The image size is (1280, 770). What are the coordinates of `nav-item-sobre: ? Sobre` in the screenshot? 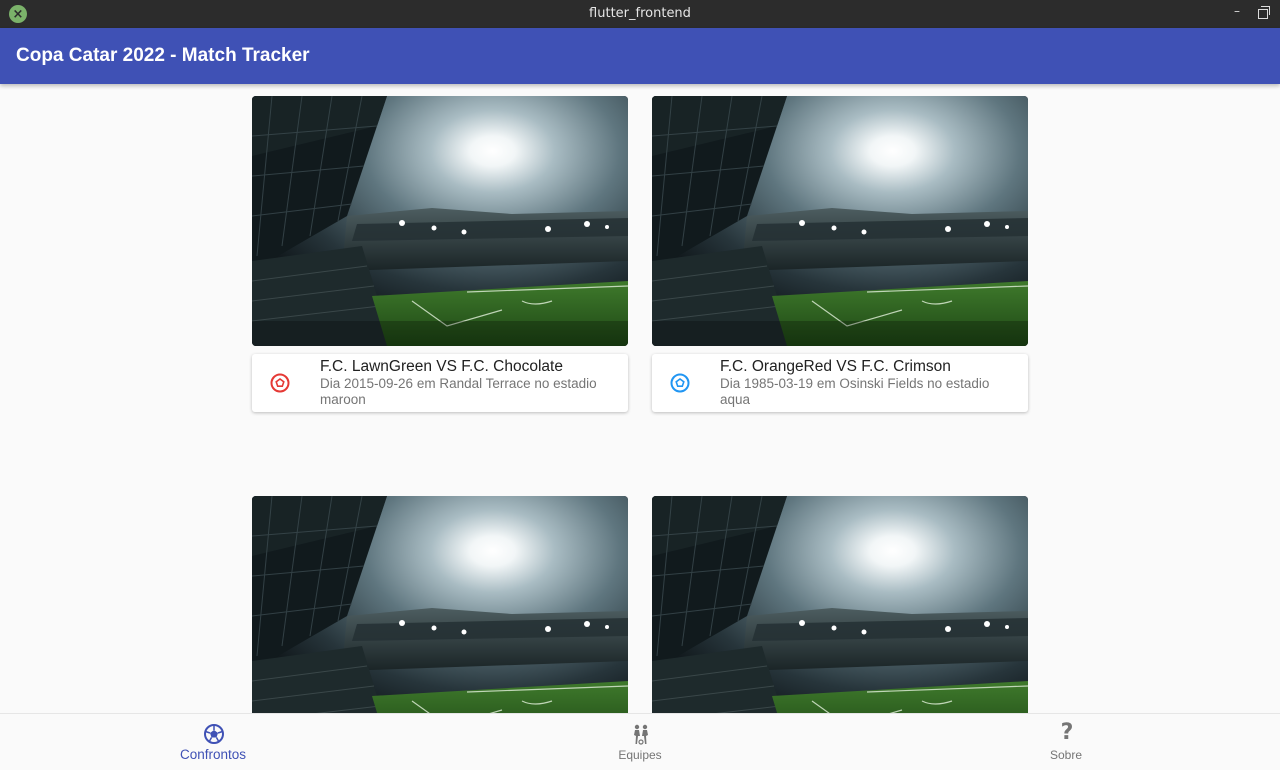 It's located at (1066, 742).